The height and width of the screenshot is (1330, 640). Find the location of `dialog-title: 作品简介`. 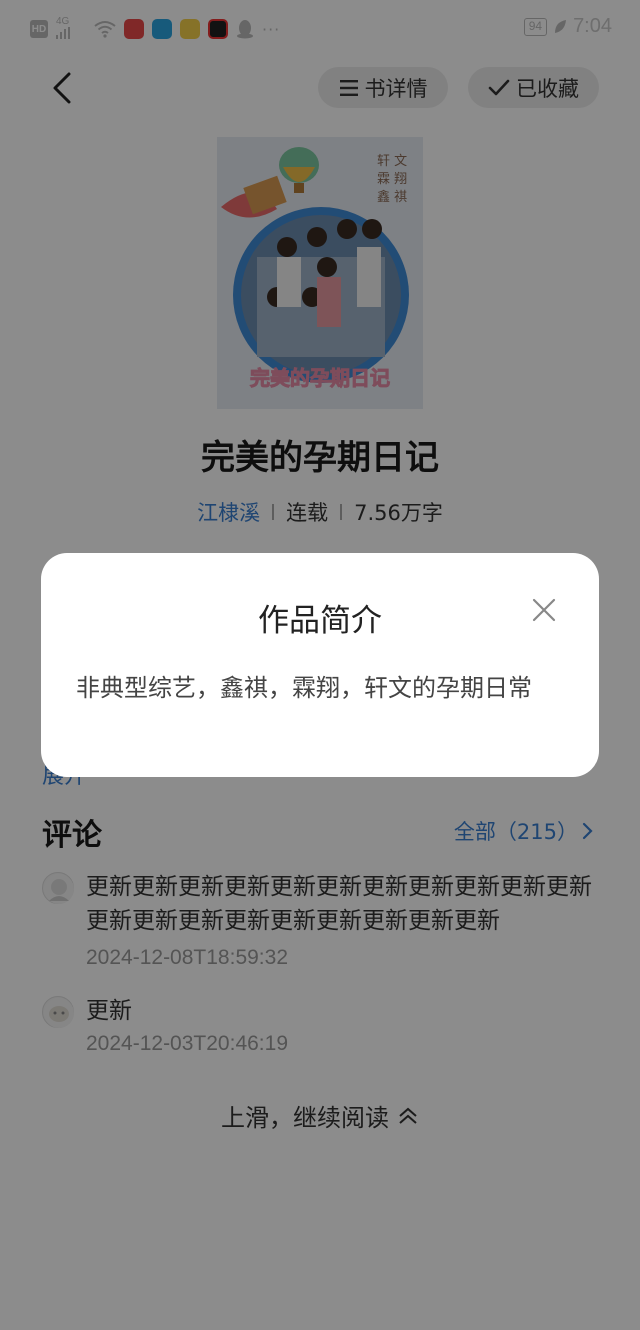

dialog-title: 作品简介 is located at coordinates (320, 621).